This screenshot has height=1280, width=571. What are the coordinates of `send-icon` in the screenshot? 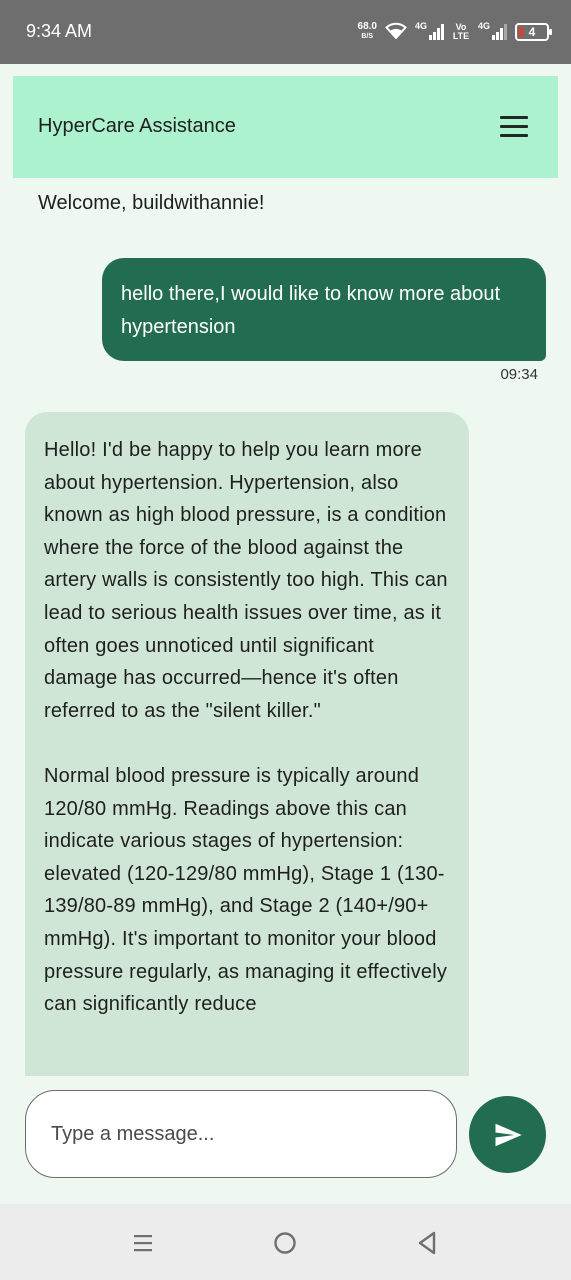 It's located at (508, 1134).